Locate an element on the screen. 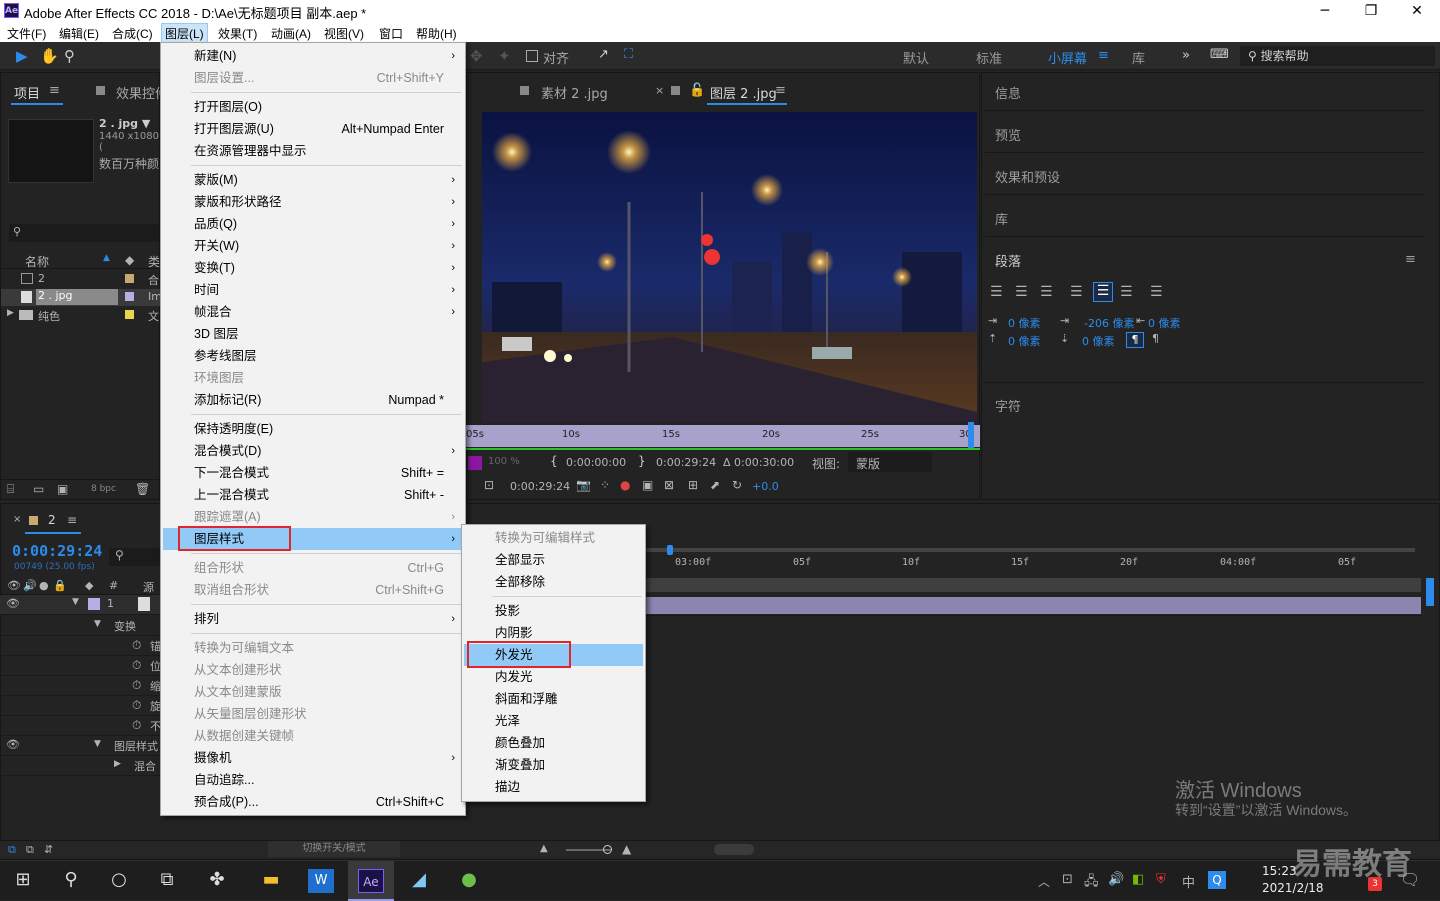  snap-grid-icon: ⛶ is located at coordinates (628, 54).